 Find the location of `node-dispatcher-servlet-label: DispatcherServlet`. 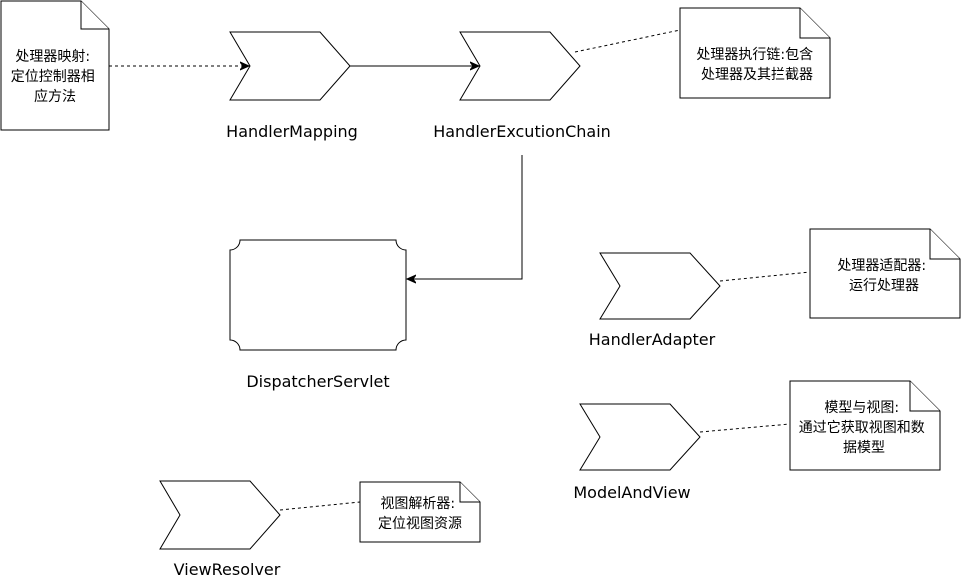

node-dispatcher-servlet-label: DispatcherServlet is located at coordinates (317, 381).